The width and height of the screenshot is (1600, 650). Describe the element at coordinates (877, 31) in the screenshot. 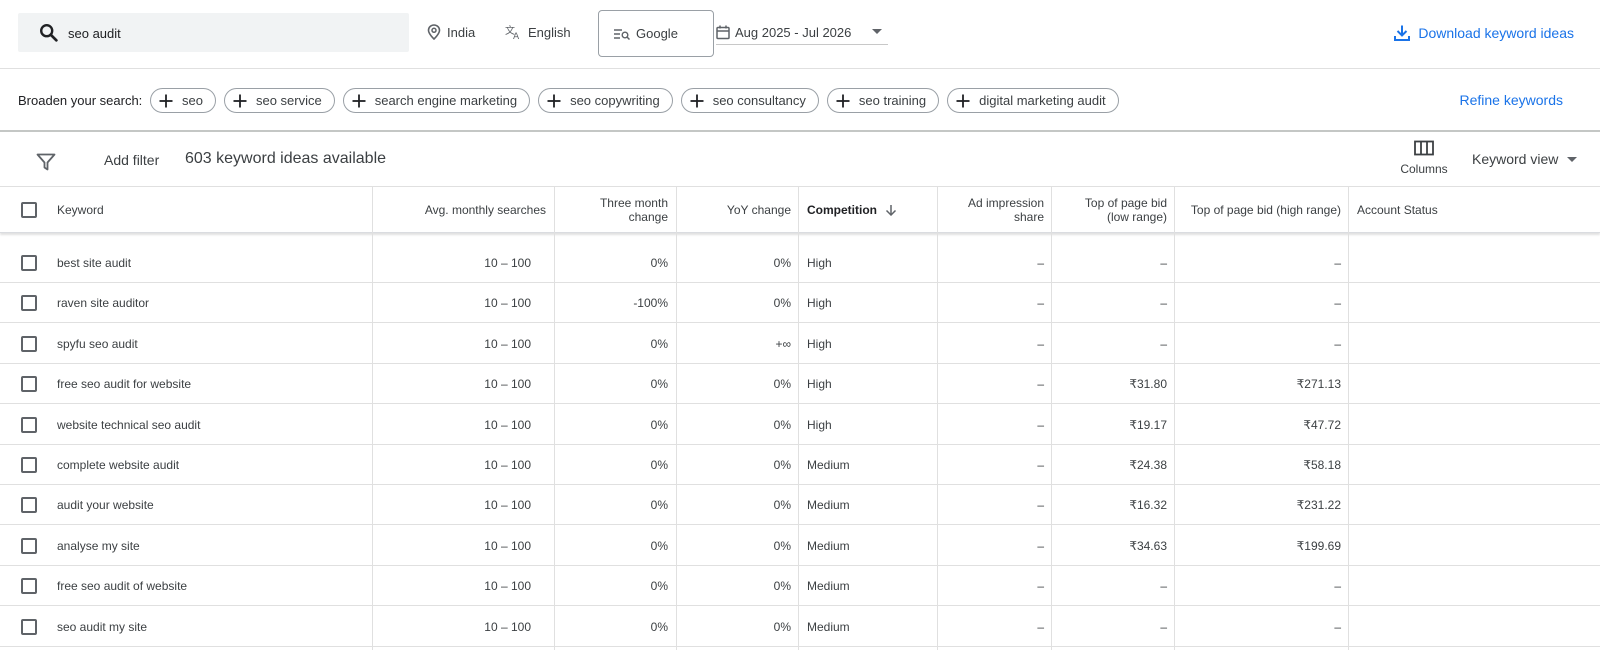

I see `chevron-down-icon` at that location.